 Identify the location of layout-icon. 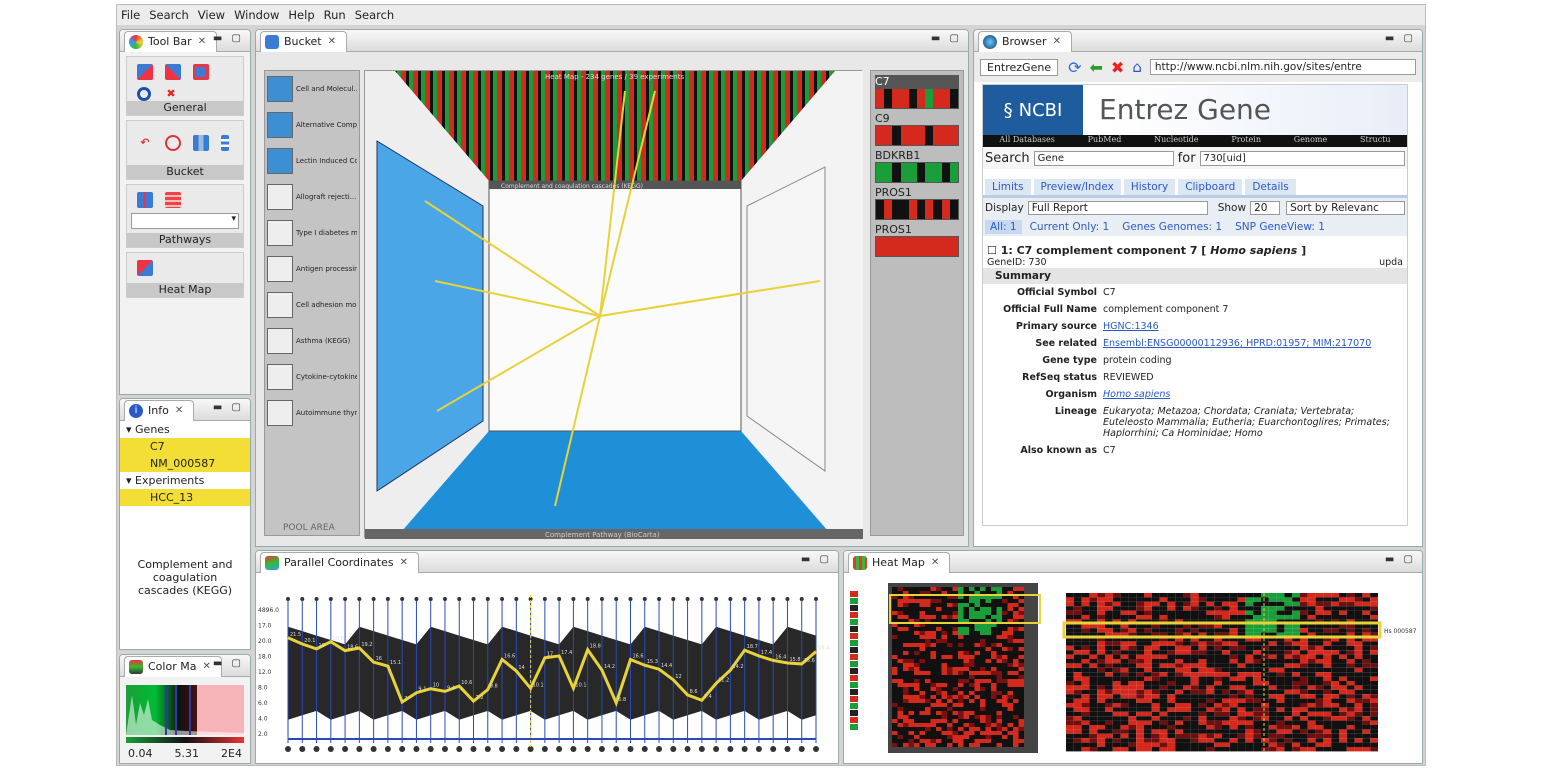
(201, 143).